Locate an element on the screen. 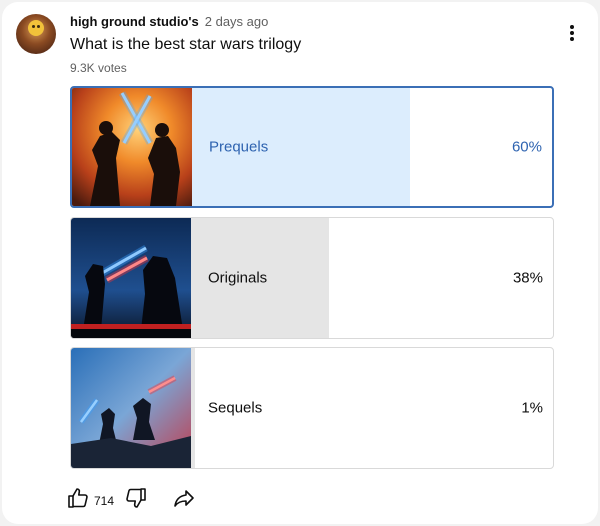  share-icon is located at coordinates (184, 500).